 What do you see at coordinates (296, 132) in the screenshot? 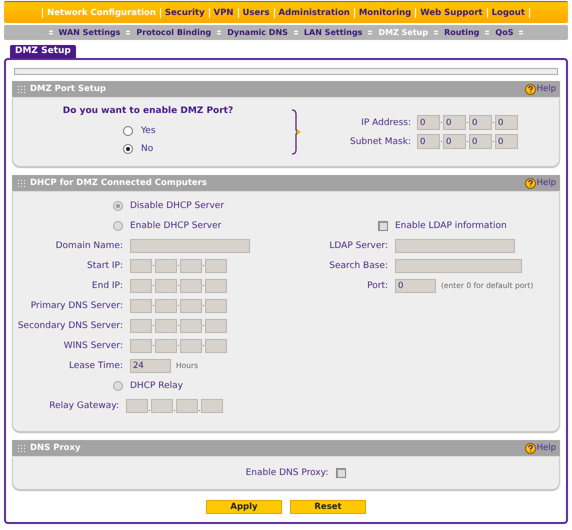
I see `brace-icon` at bounding box center [296, 132].